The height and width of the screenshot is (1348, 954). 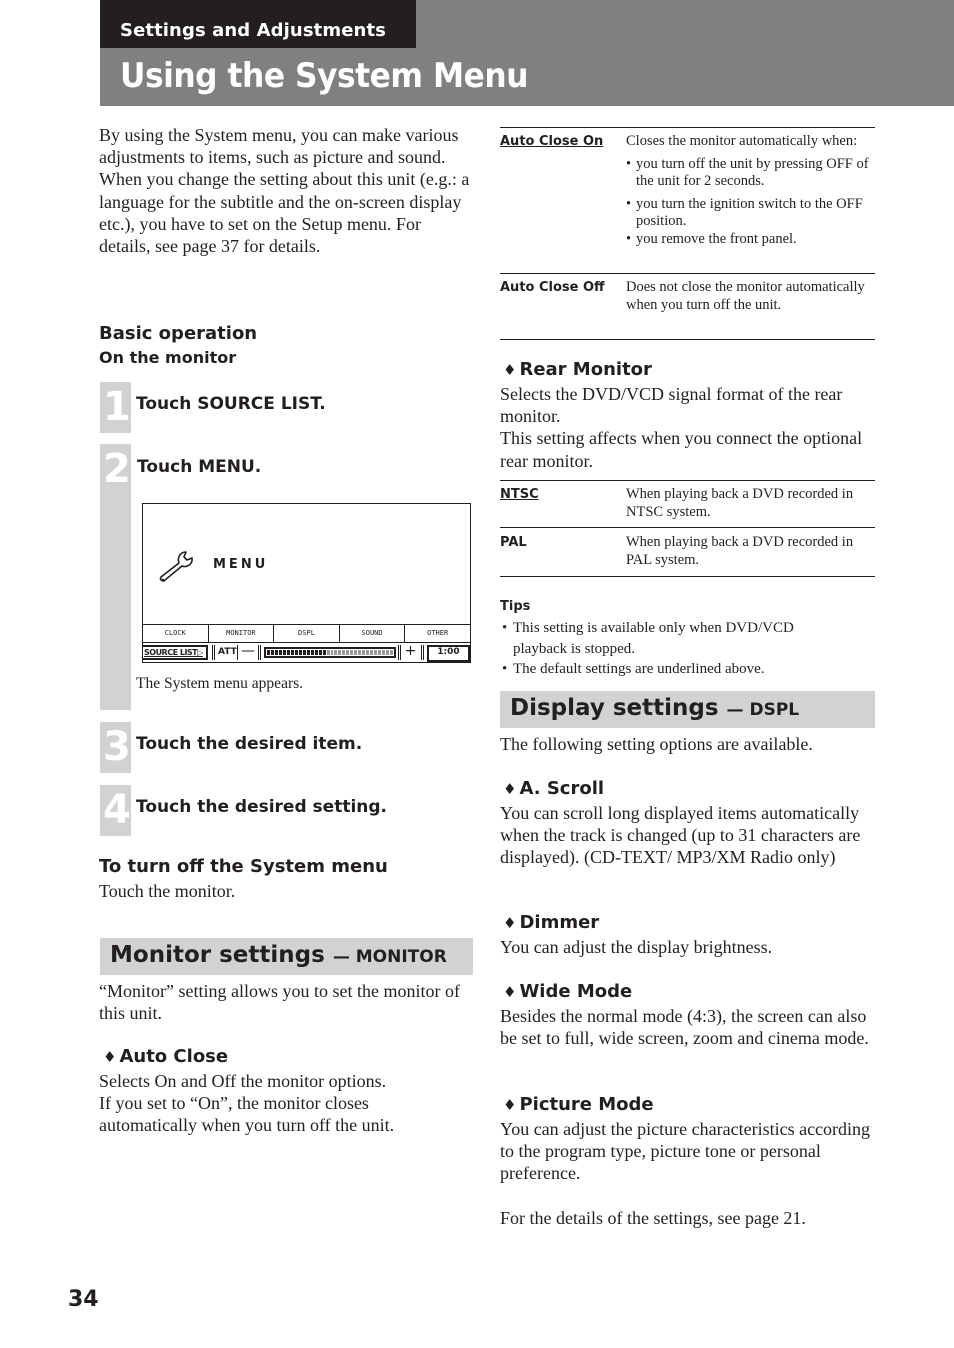 I want to click on page-number: 34, so click(x=83, y=1299).